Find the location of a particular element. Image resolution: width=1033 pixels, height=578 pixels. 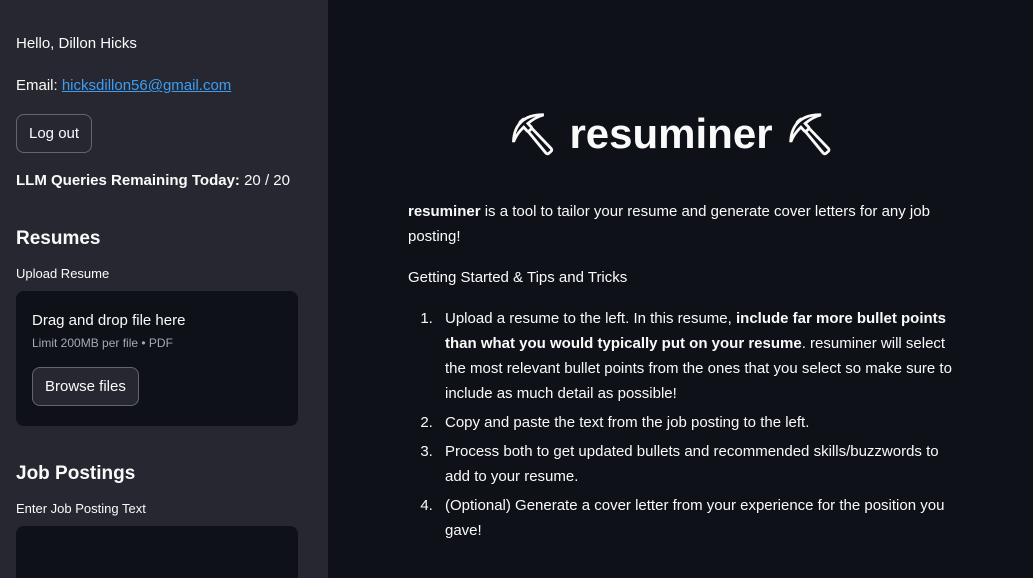

queries-value: 20 / 20 is located at coordinates (264, 180).